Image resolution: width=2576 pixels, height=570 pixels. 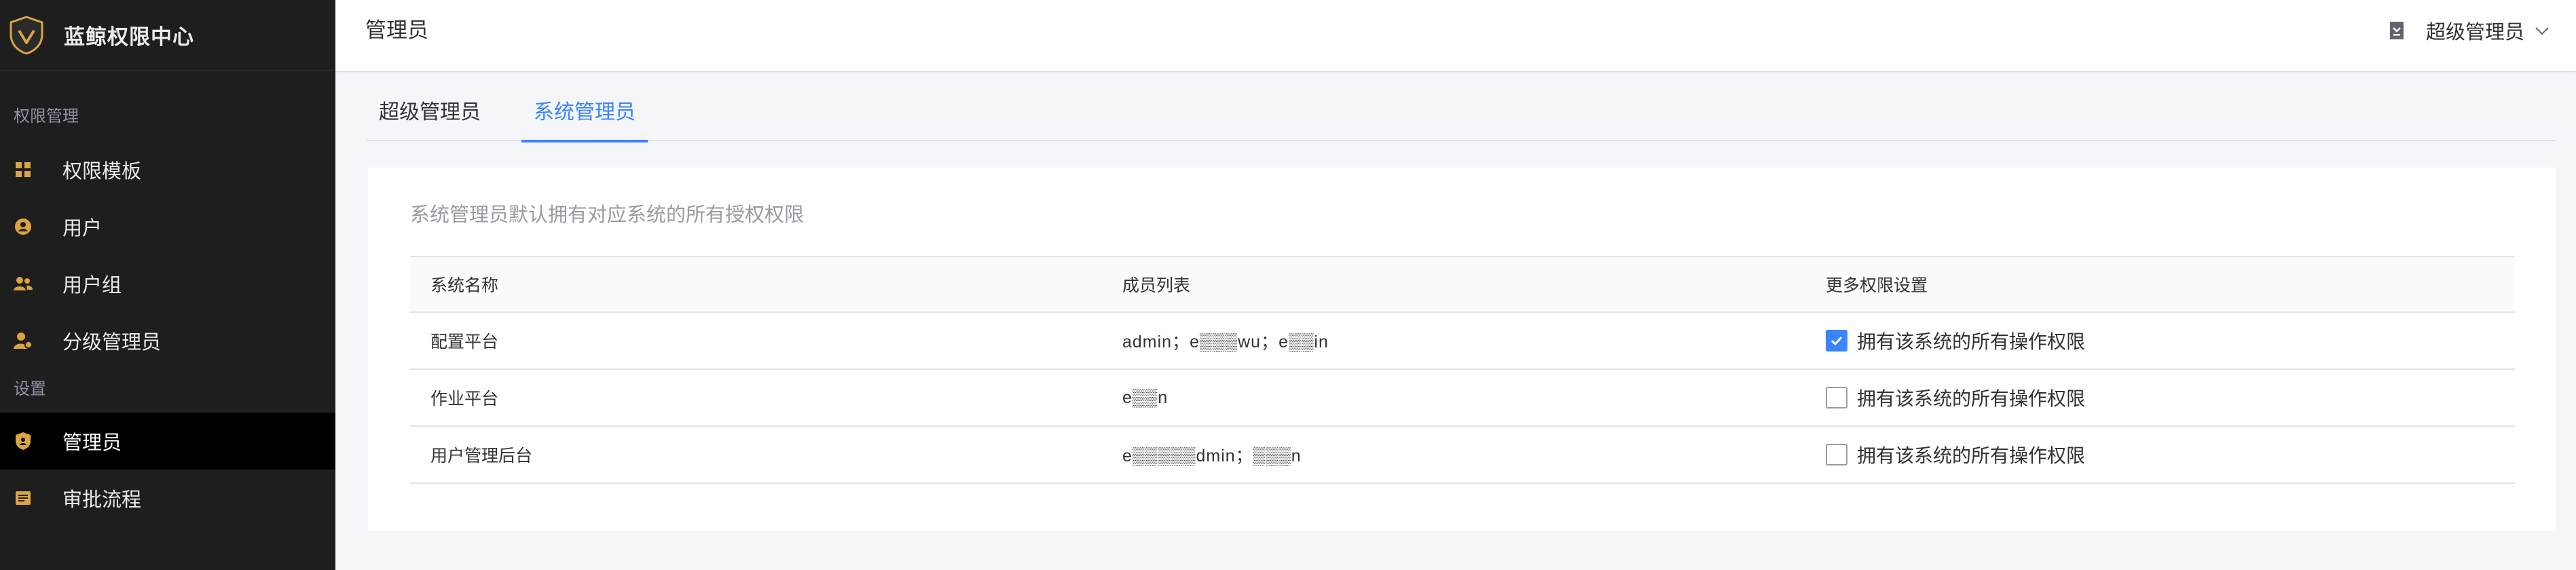 I want to click on sidebar-item-label: 分级管理员, so click(x=112, y=343).